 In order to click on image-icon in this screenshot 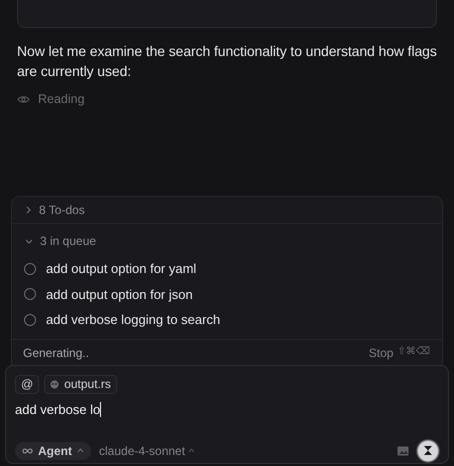, I will do `click(403, 451)`.